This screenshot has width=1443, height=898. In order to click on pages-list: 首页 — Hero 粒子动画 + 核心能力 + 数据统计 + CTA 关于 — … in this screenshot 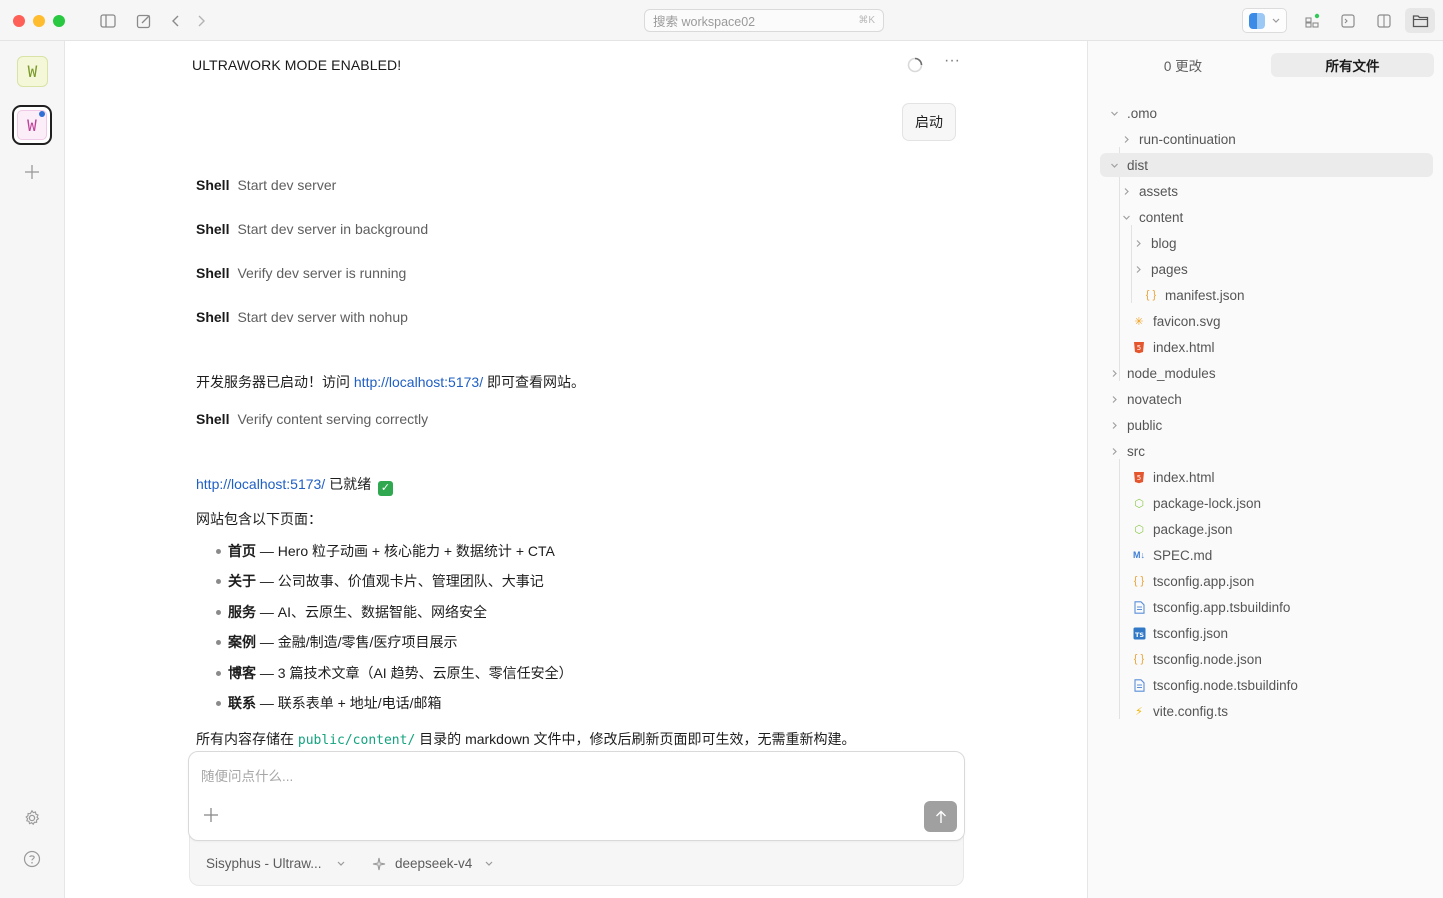, I will do `click(392, 630)`.